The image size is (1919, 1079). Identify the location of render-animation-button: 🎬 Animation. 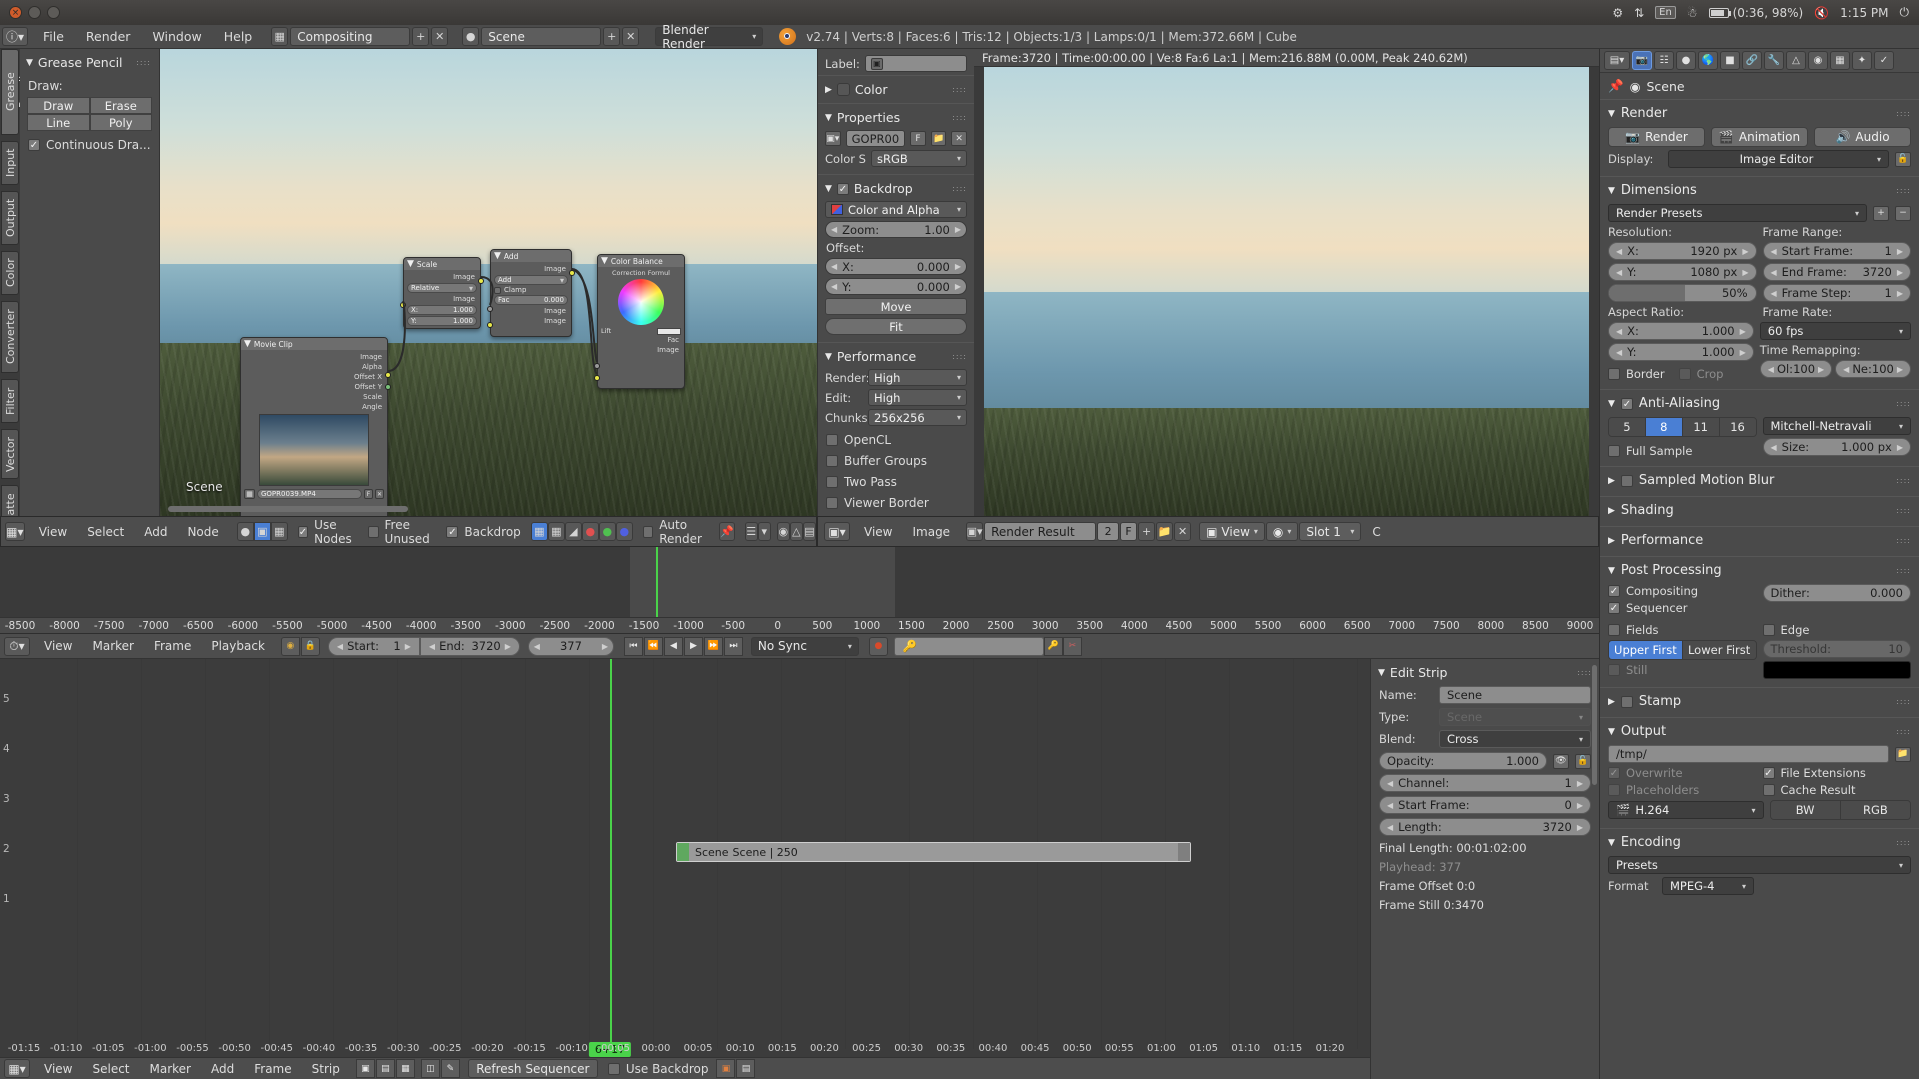
(1759, 137).